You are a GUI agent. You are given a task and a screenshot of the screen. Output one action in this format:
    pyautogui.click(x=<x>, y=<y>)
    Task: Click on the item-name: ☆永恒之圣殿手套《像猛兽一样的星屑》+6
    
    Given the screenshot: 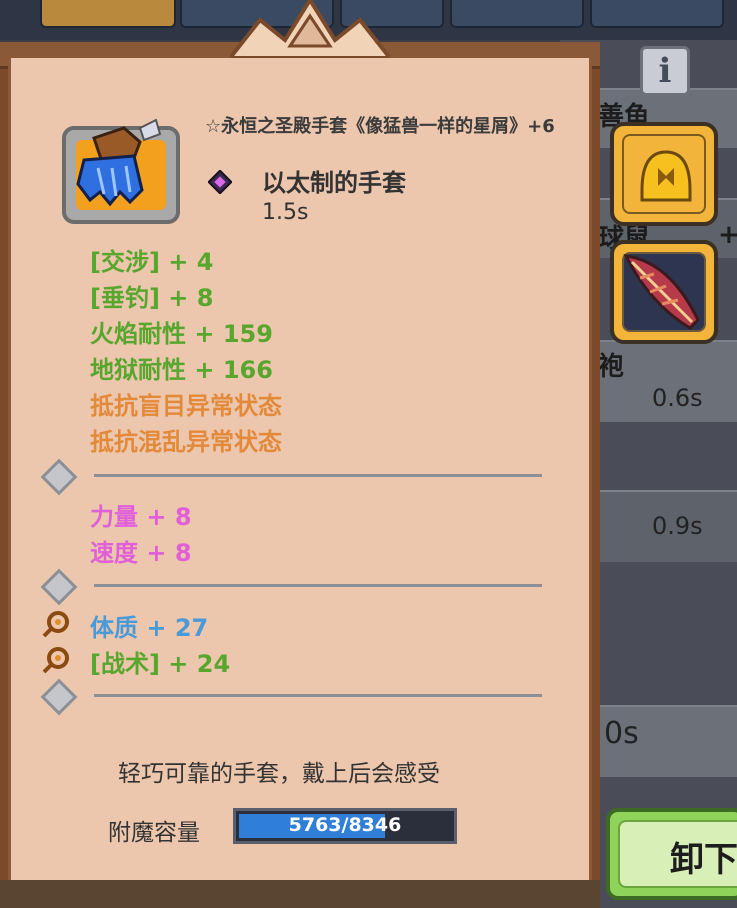 What is the action you would take?
    pyautogui.click(x=380, y=126)
    